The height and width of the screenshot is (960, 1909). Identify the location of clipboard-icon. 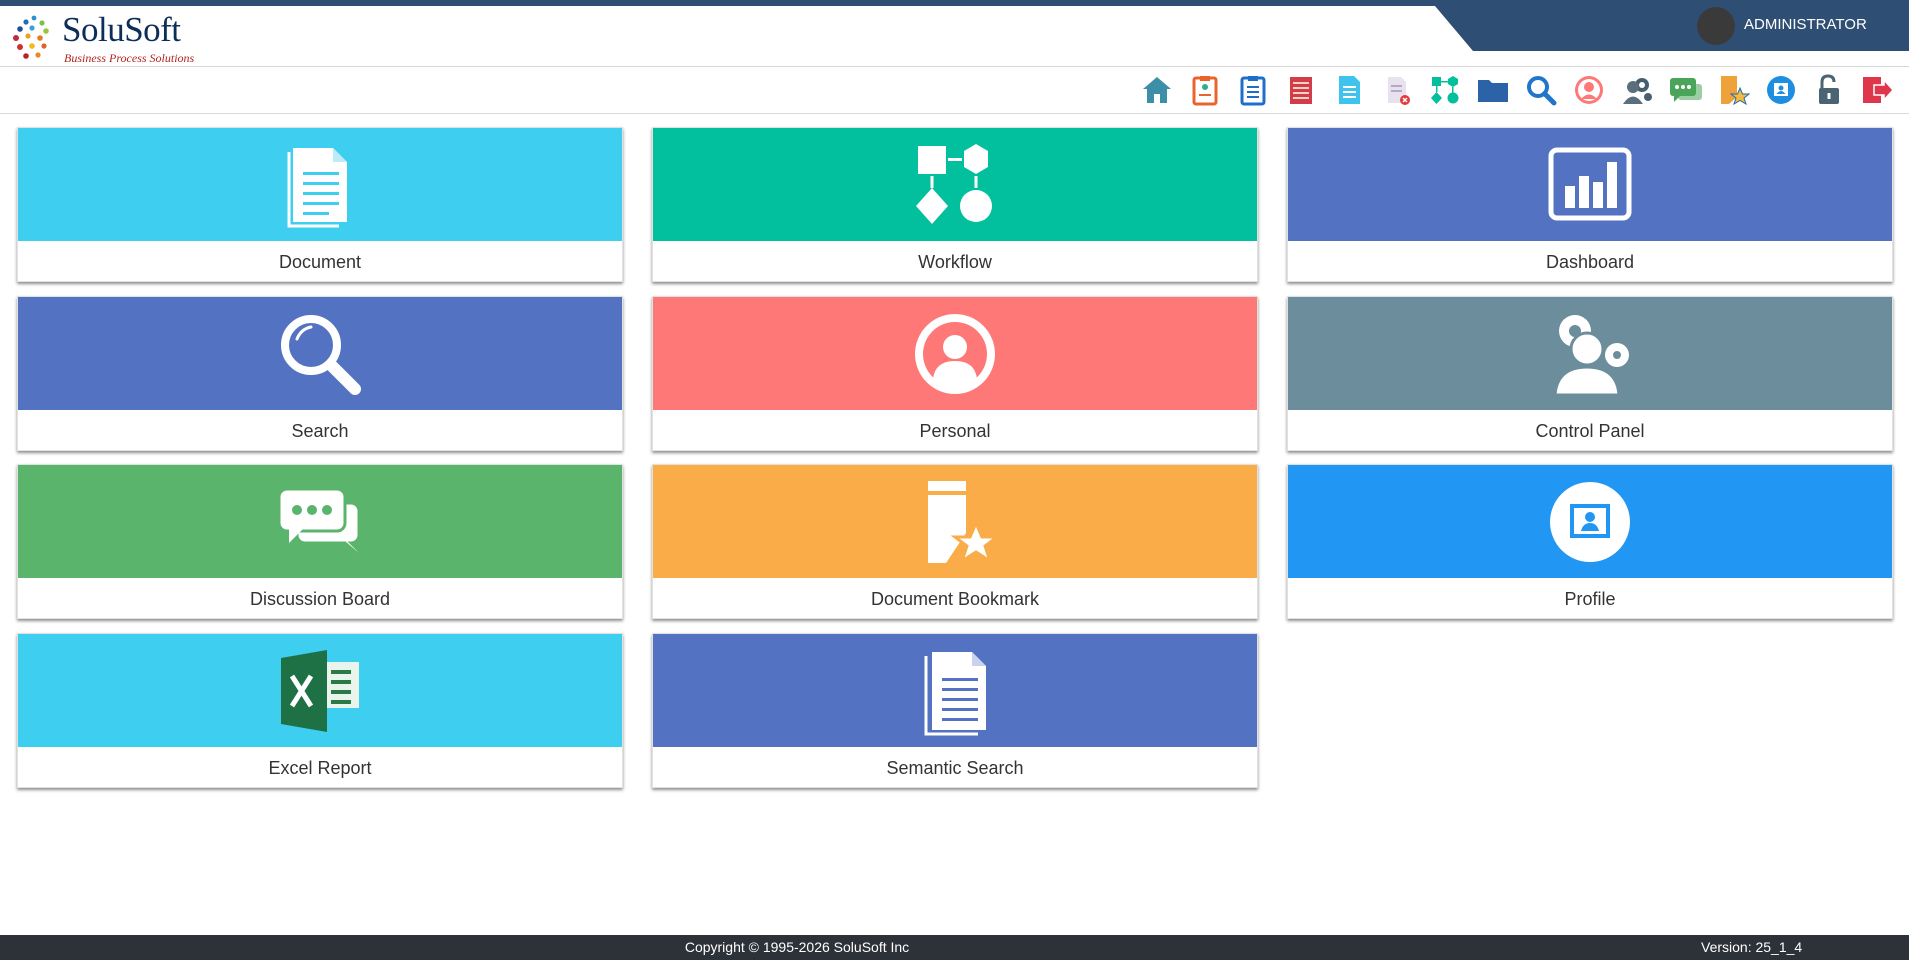
(1253, 90).